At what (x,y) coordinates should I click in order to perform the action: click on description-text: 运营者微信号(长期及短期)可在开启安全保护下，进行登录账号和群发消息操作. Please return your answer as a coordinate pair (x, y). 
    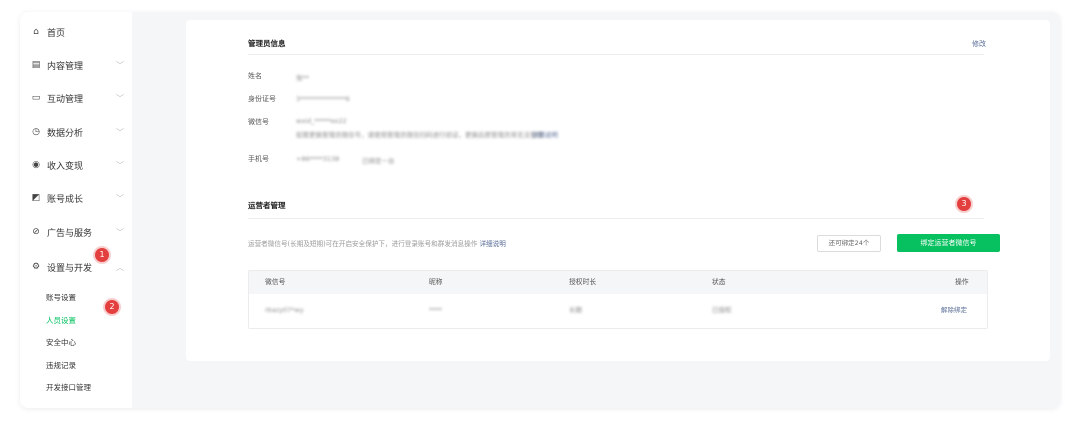
    Looking at the image, I should click on (363, 244).